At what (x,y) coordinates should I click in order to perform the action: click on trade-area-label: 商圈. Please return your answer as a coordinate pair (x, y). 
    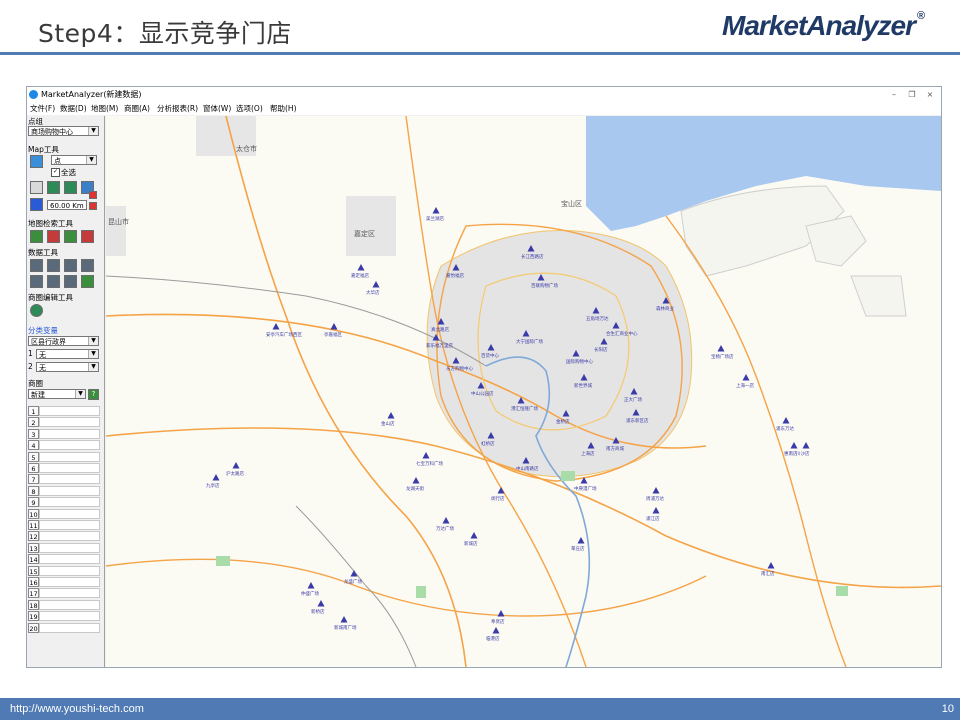
    Looking at the image, I should click on (35, 383).